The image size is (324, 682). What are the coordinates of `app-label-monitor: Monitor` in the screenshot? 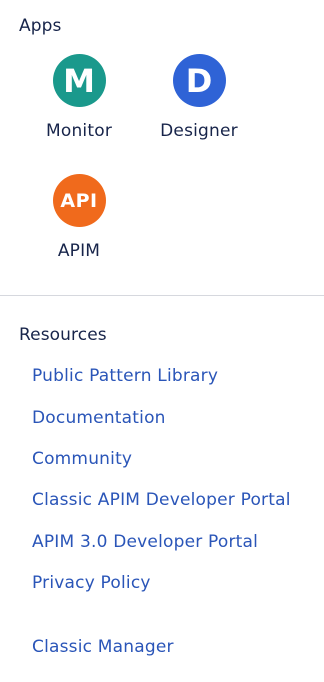 It's located at (79, 131).